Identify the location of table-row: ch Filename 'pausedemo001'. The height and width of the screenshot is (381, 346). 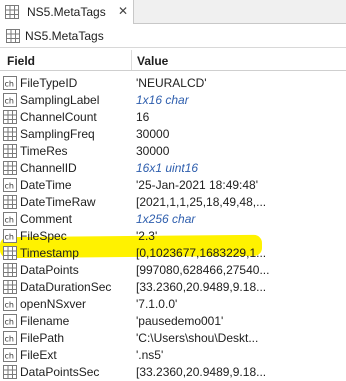
(173, 321).